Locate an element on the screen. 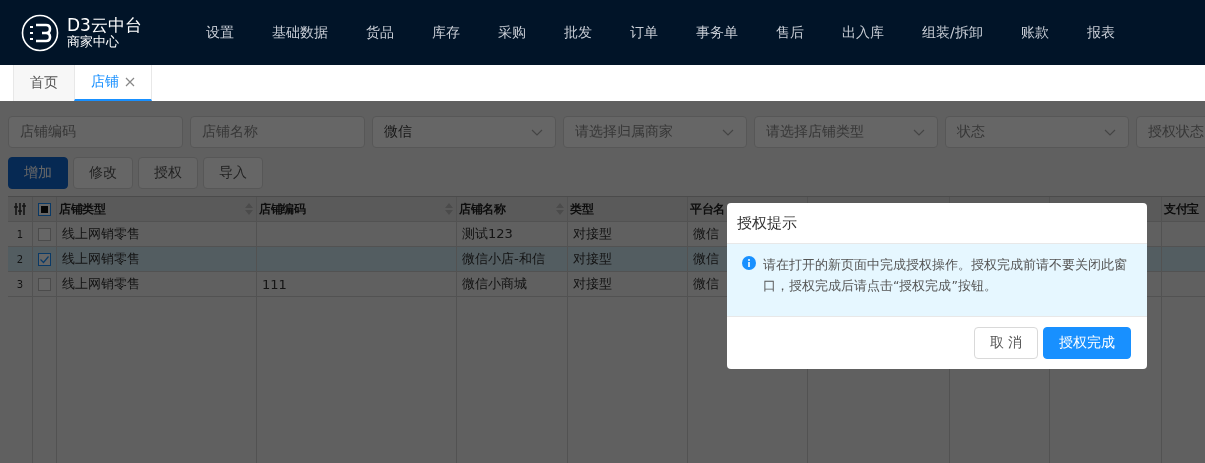  cancel-button: 取 消 is located at coordinates (1005, 343).